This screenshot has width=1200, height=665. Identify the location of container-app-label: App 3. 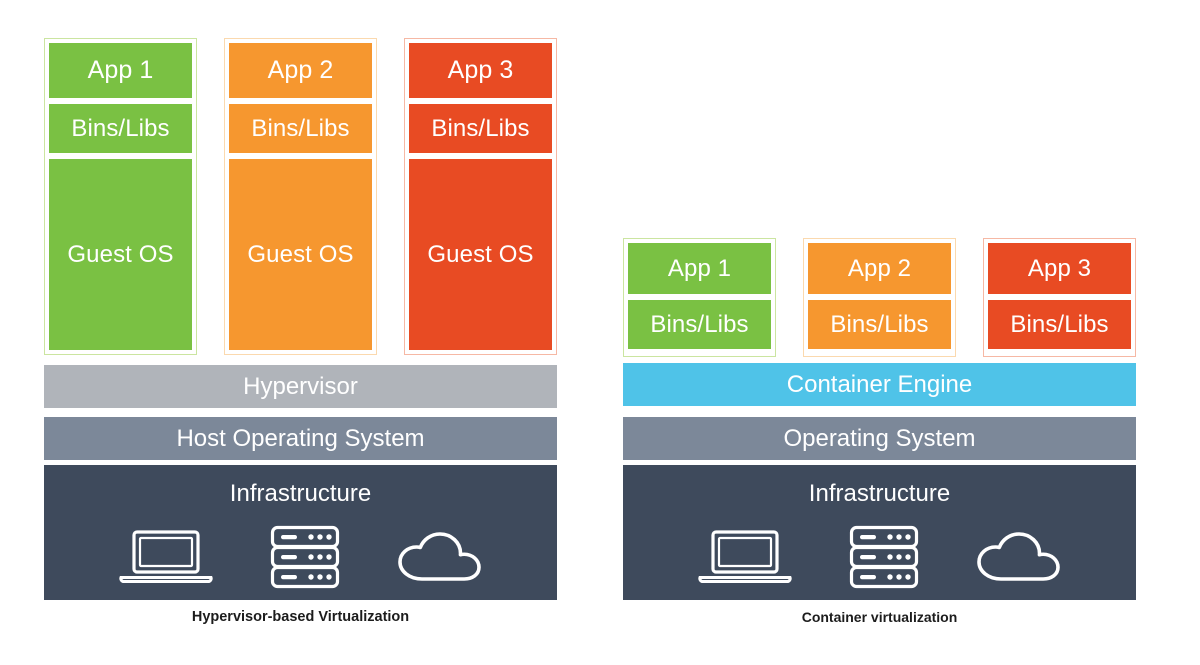
(1059, 268).